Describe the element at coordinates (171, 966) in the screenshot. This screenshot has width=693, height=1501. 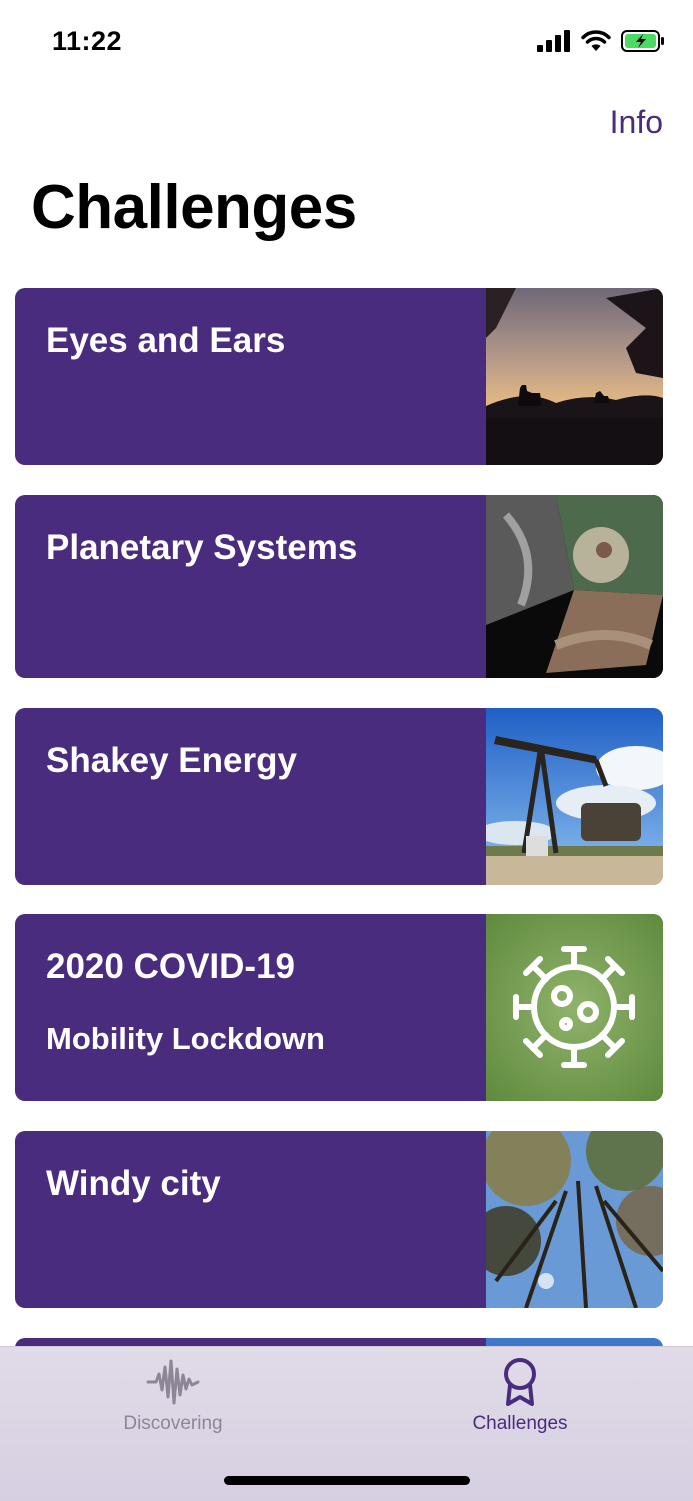
I see `card-title: 2020 COVID-19` at that location.